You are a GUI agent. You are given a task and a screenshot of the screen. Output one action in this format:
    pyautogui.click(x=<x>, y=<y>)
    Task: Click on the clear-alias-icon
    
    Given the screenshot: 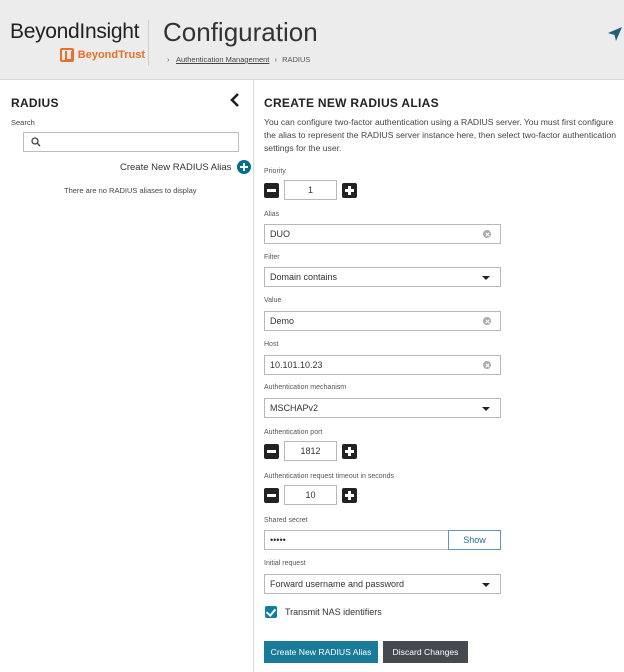 What is the action you would take?
    pyautogui.click(x=487, y=234)
    